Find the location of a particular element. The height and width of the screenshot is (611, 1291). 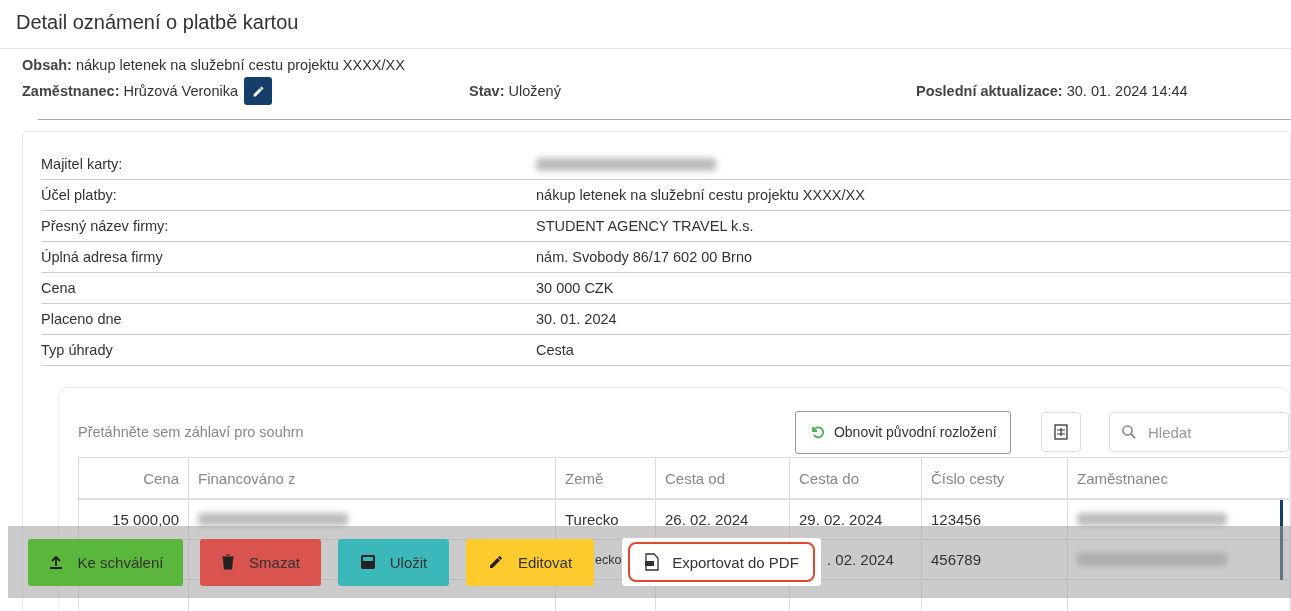

field-label: Přesný název firmy: is located at coordinates (105, 226).